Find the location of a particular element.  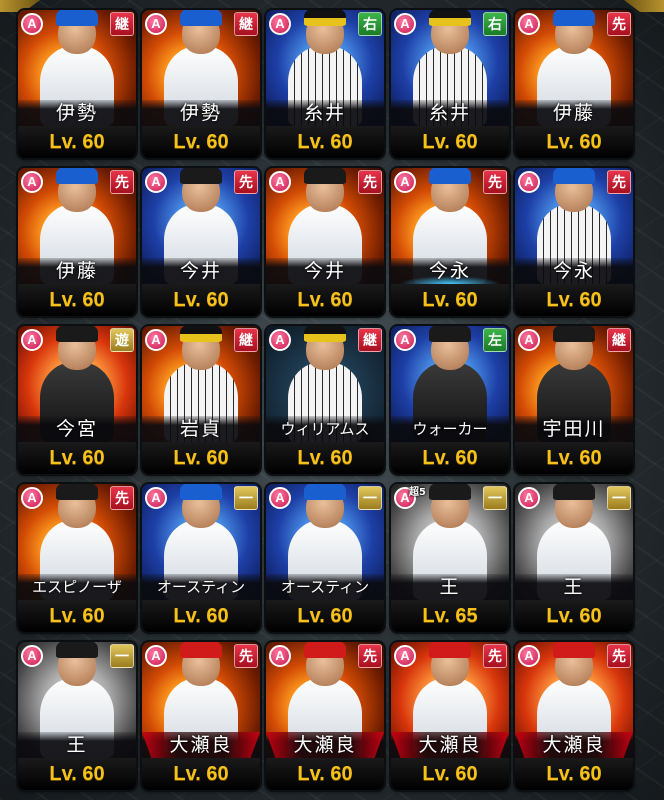

player-card: A 継ウィリアムス Lv. 60 is located at coordinates (325, 400).